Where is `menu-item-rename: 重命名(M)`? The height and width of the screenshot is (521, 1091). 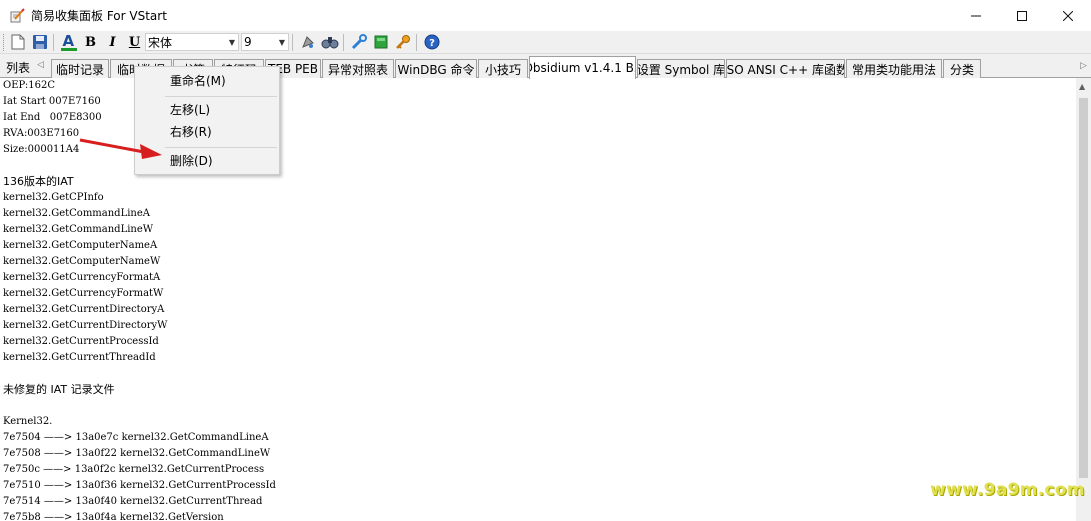
menu-item-rename: 重命名(M) is located at coordinates (207, 81).